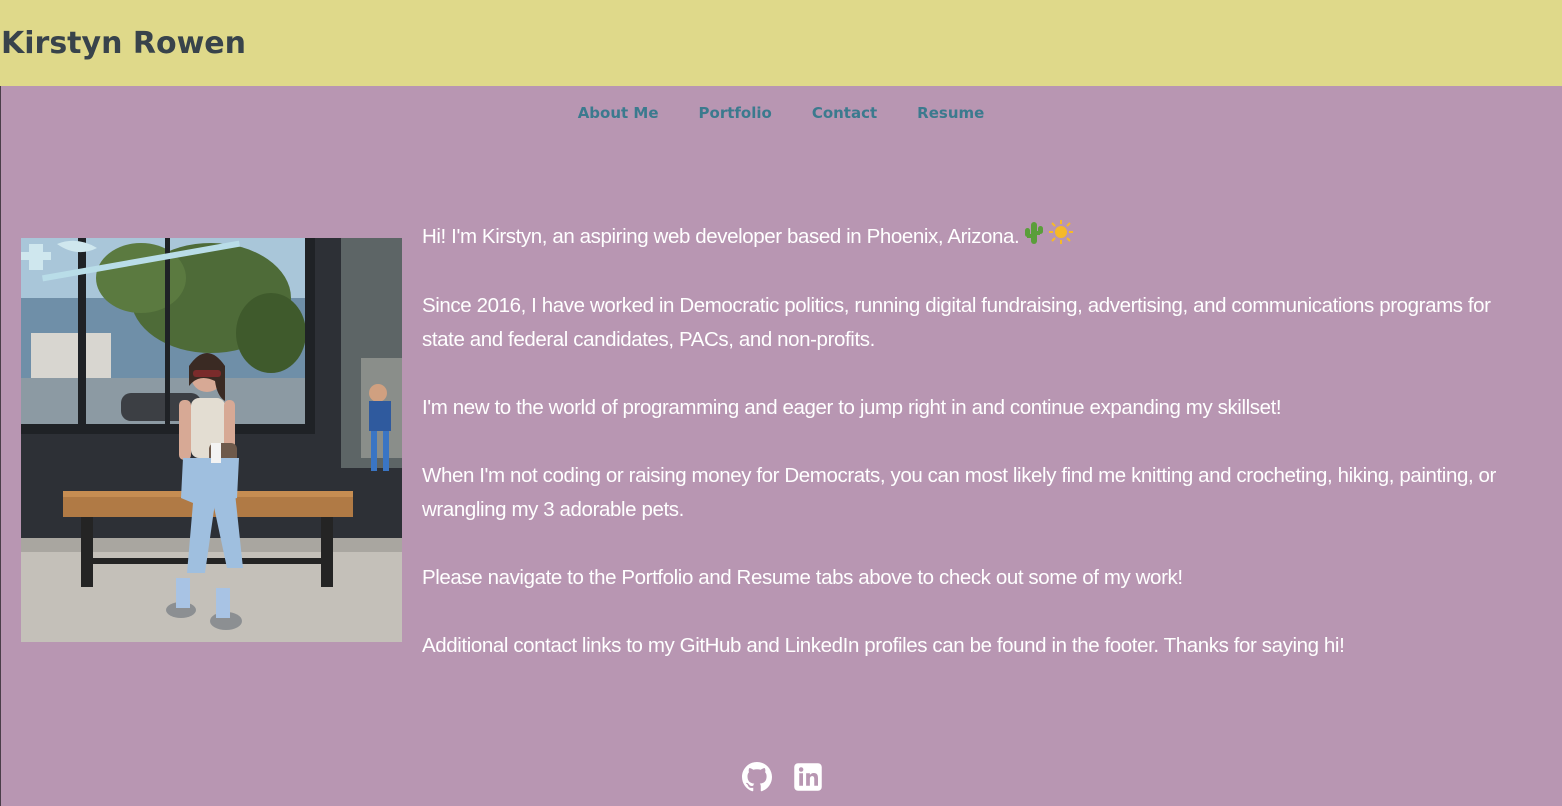 This screenshot has height=806, width=1562. Describe the element at coordinates (124, 43) in the screenshot. I see `site-title: Kirstyn Rowen` at that location.